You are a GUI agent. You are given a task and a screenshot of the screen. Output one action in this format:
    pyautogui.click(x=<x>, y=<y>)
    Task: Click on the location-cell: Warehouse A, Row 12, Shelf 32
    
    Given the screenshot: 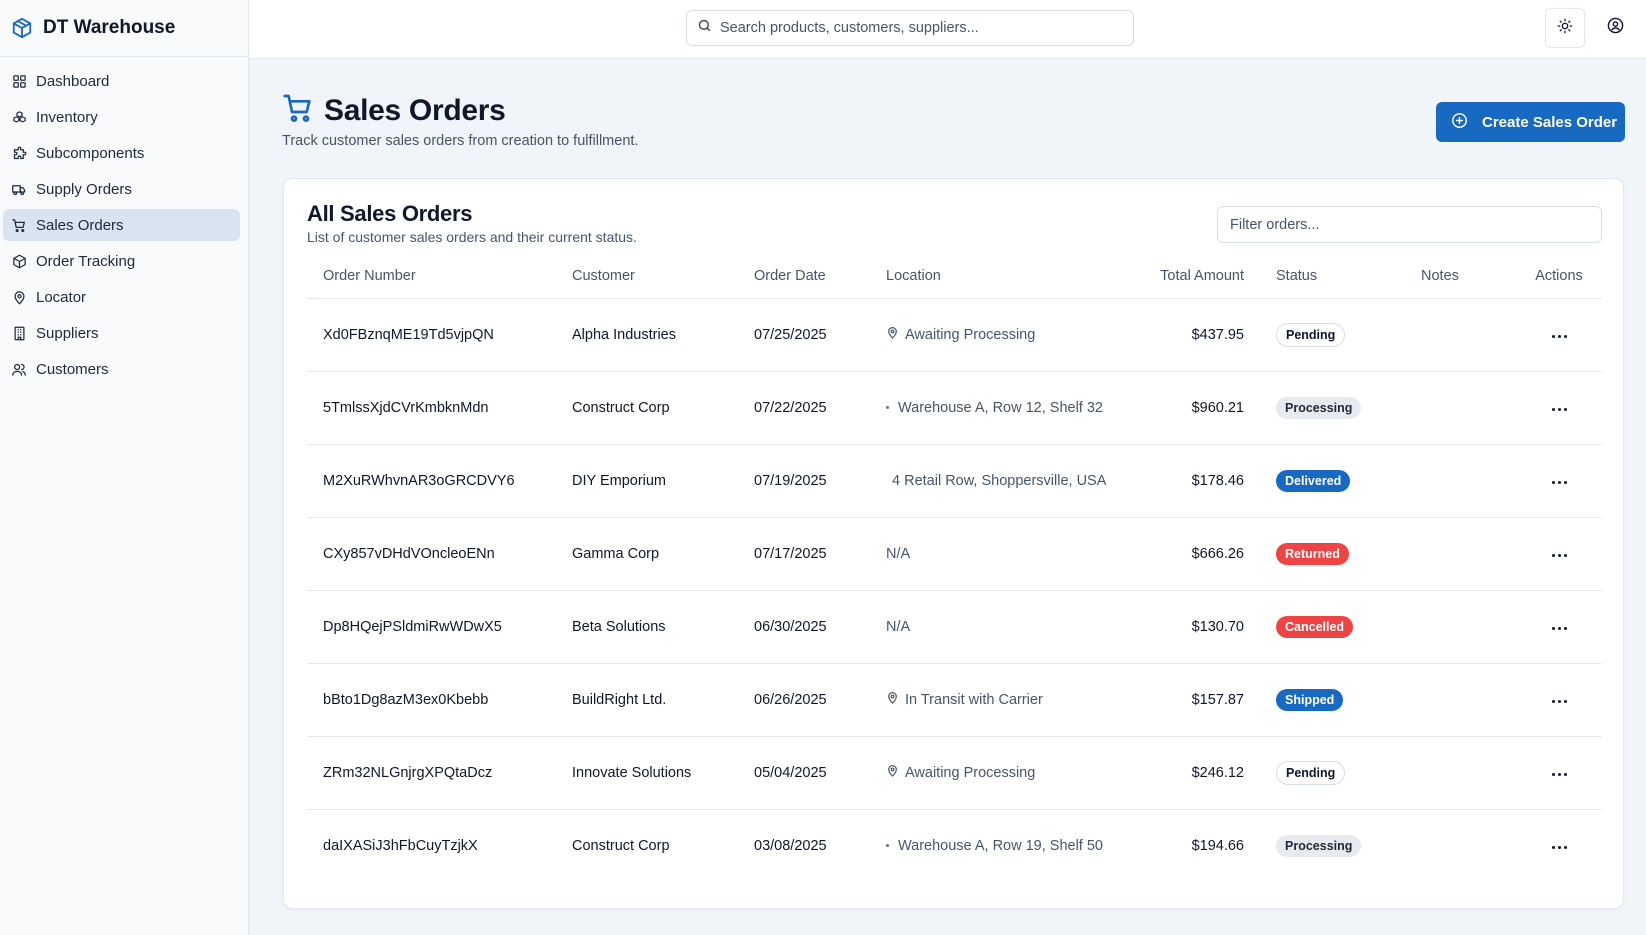 What is the action you would take?
    pyautogui.click(x=1002, y=408)
    